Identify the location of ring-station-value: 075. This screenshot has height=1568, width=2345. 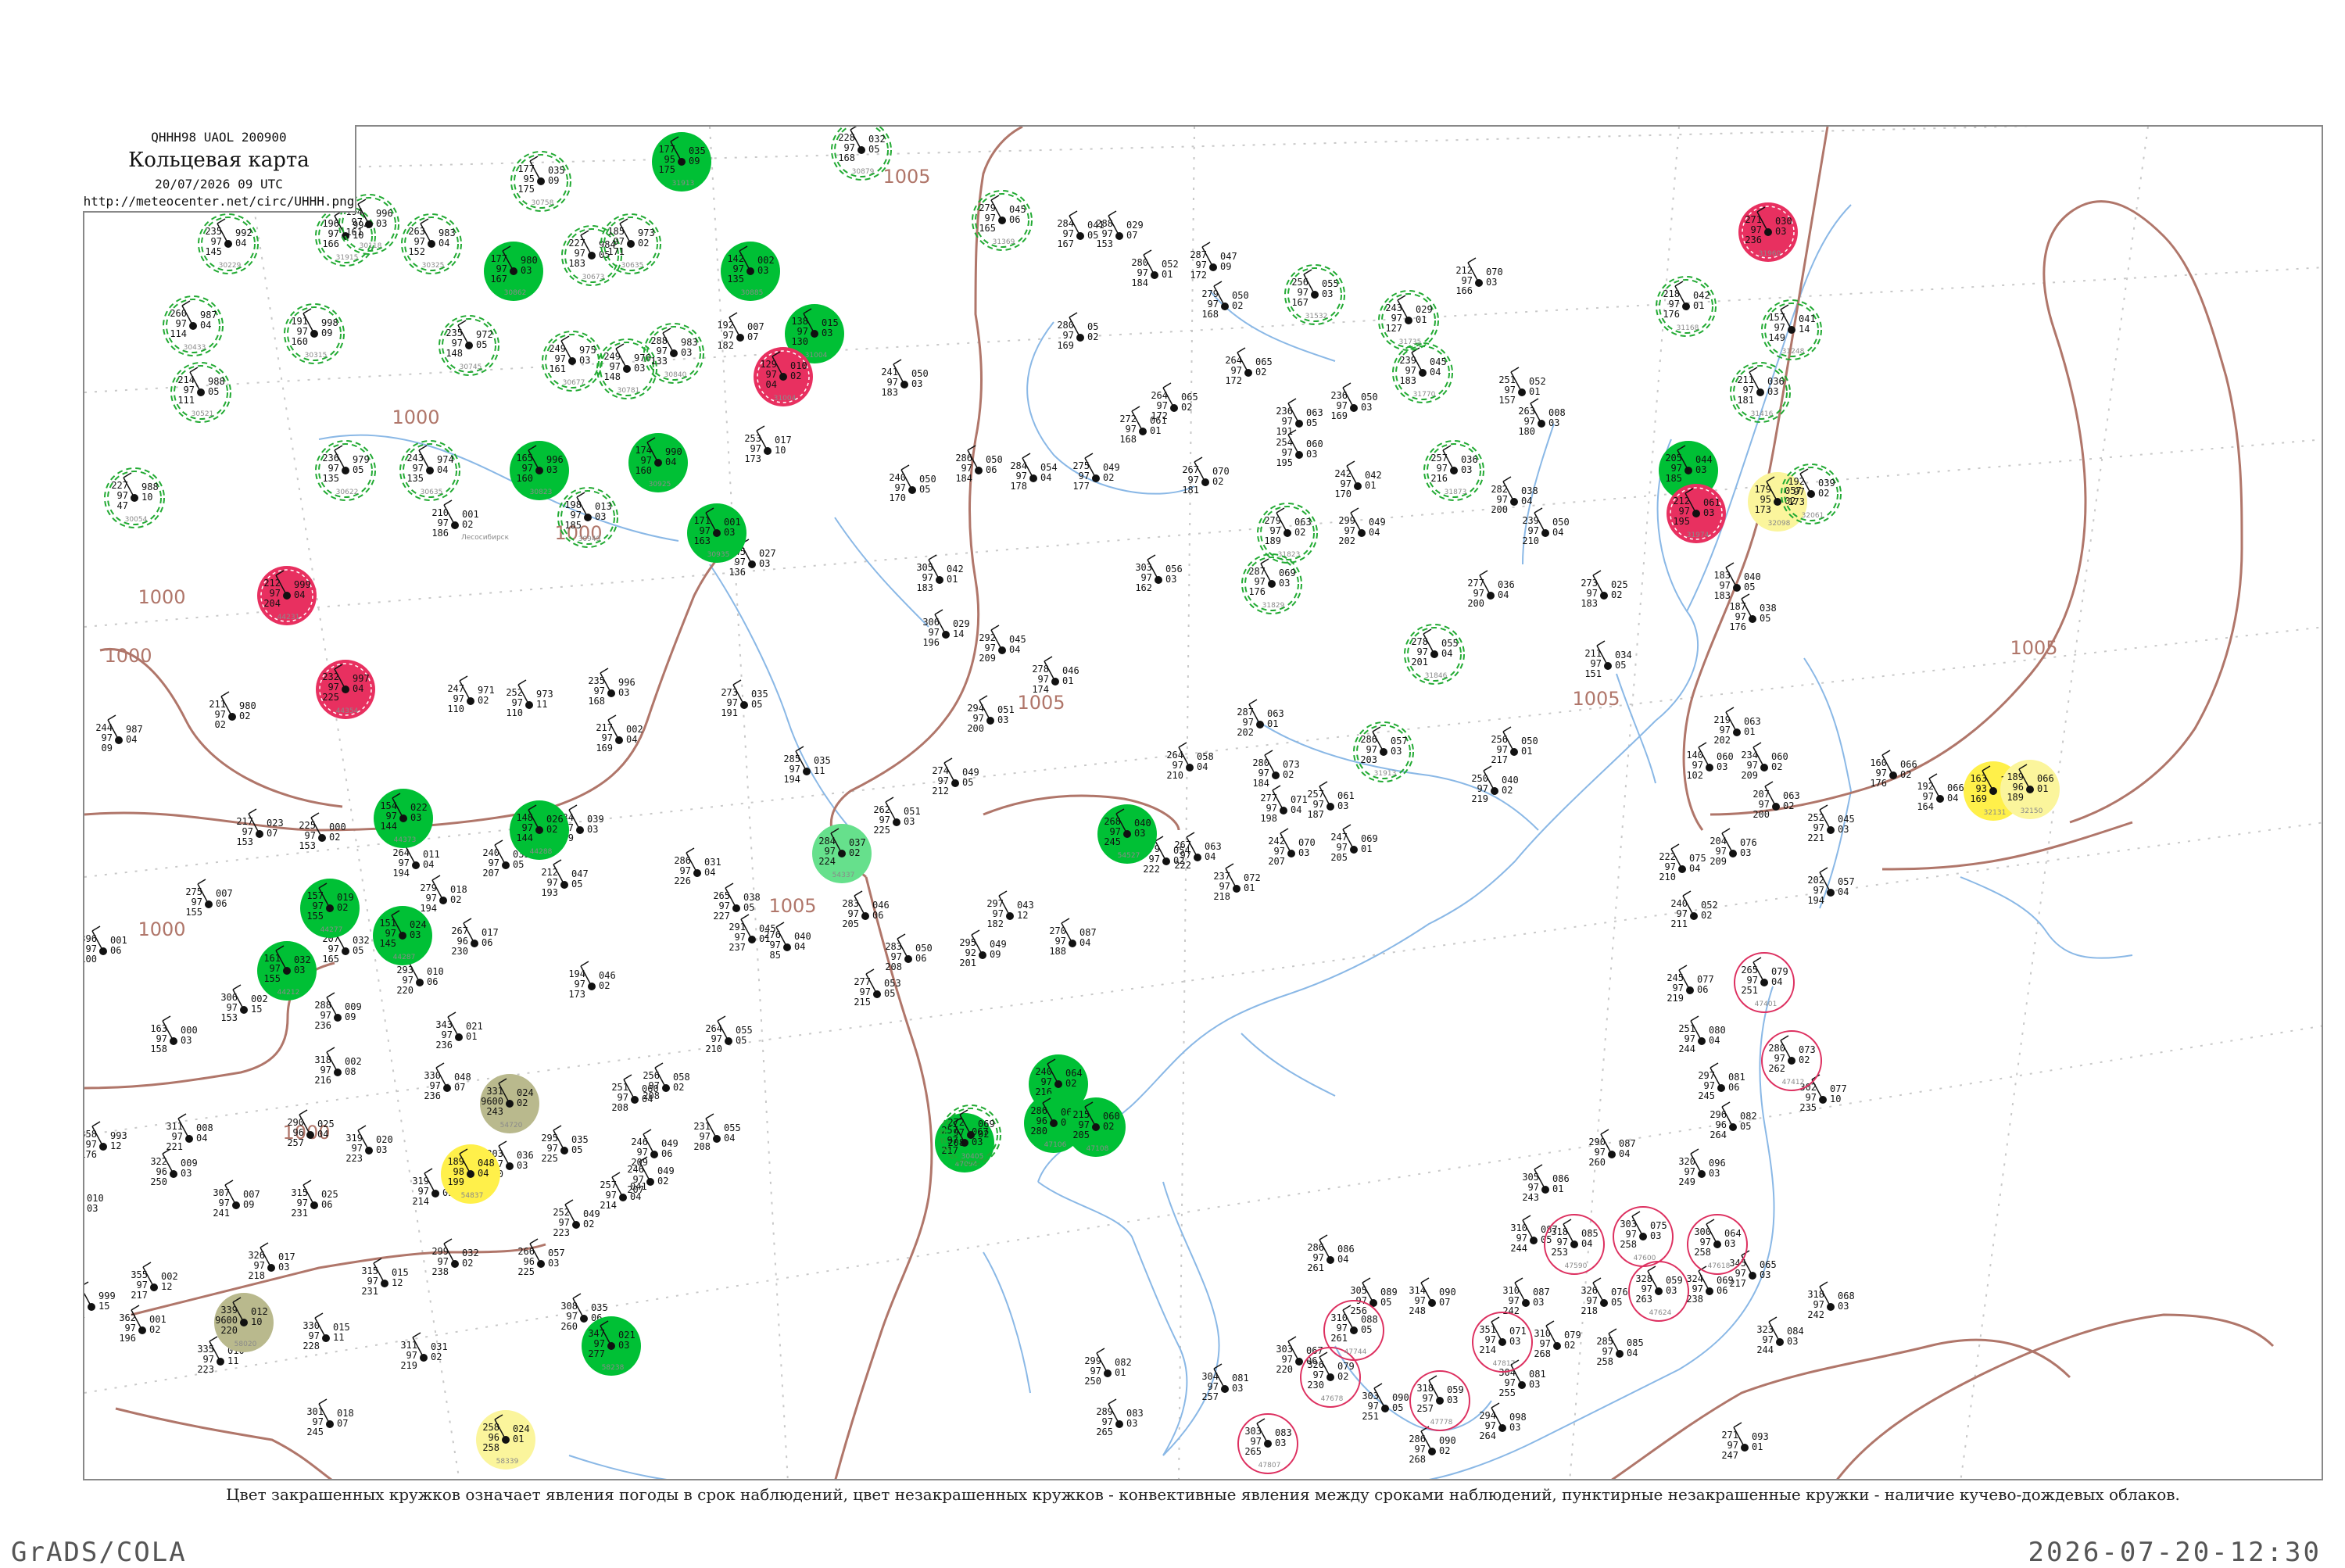
(1658, 1225).